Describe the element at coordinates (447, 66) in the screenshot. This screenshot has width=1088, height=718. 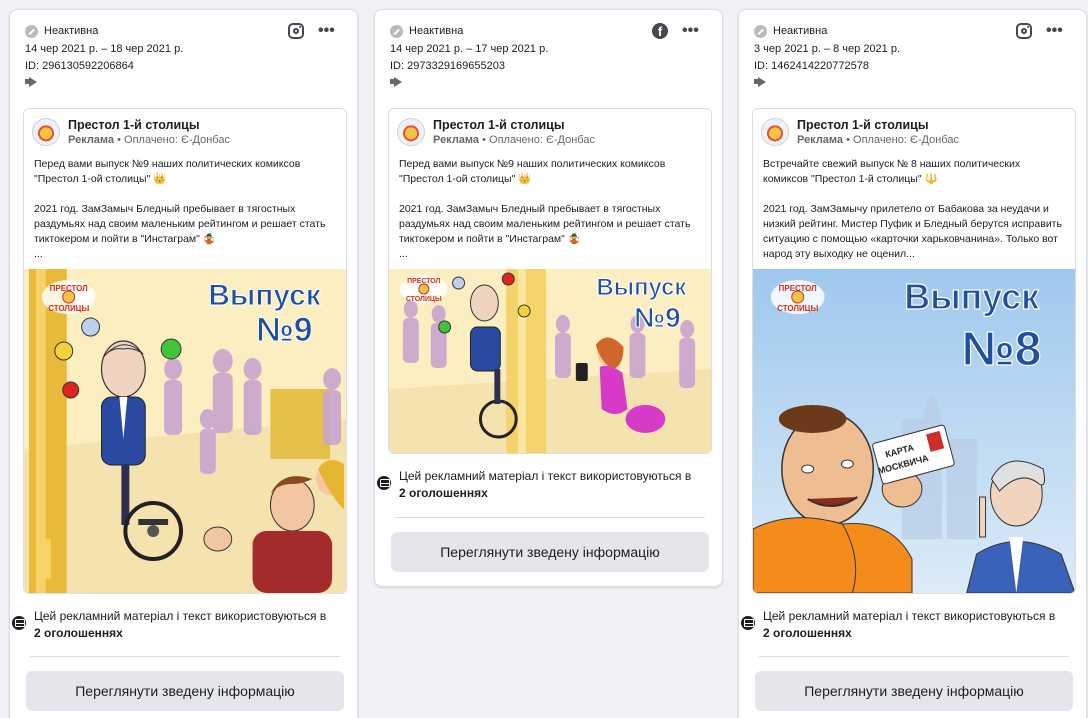
I see `ad-id: ID: 2973329169655203` at that location.